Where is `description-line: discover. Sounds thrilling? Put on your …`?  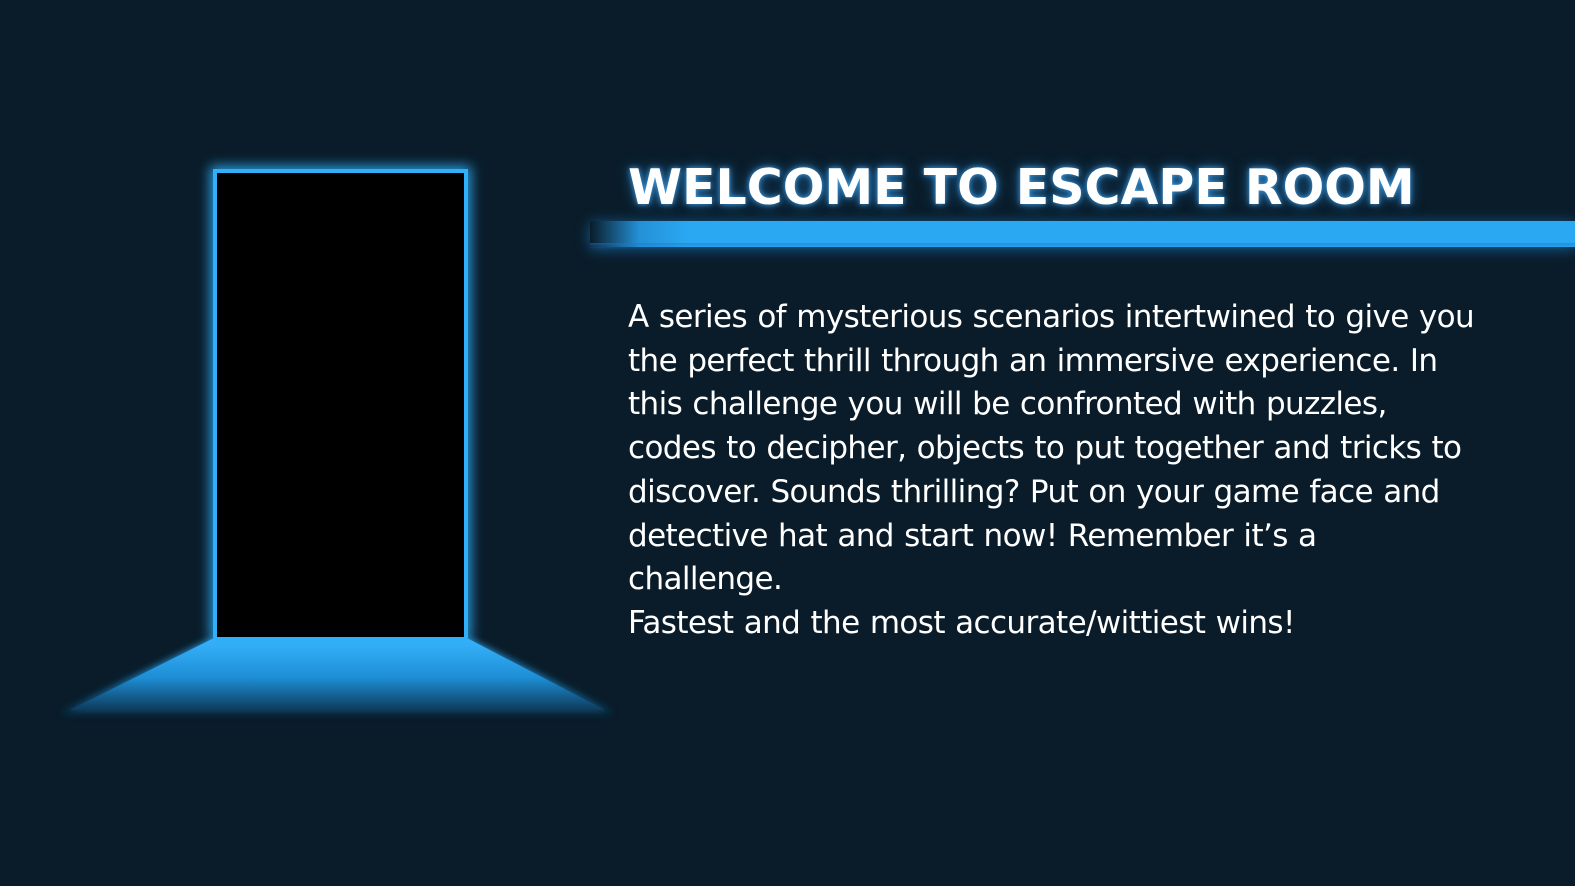 description-line: discover. Sounds thrilling? Put on your … is located at coordinates (1034, 491).